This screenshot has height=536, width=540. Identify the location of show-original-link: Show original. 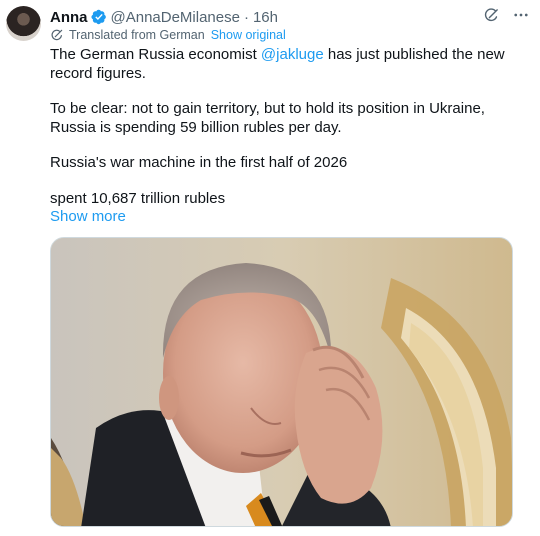
(248, 35).